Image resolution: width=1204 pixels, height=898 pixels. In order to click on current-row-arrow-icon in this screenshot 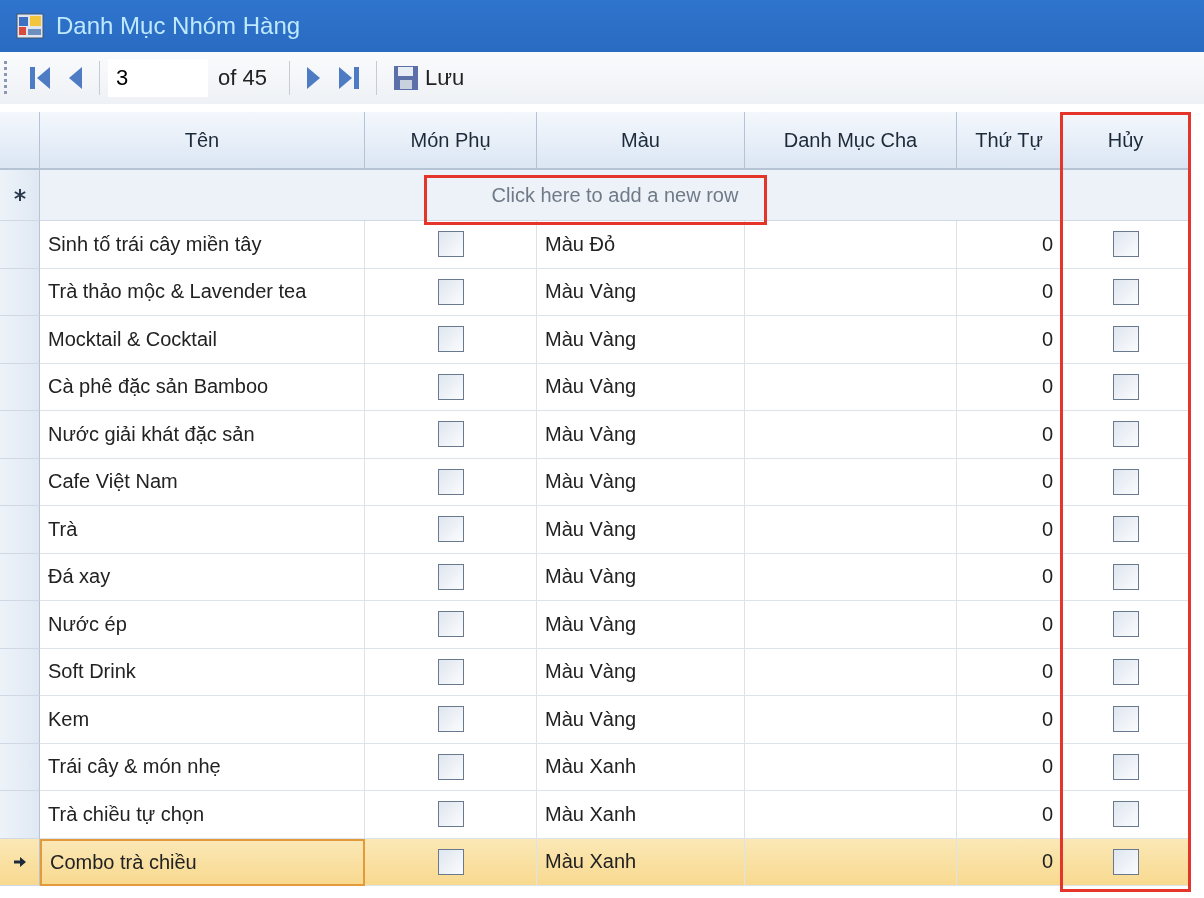, I will do `click(19, 861)`.